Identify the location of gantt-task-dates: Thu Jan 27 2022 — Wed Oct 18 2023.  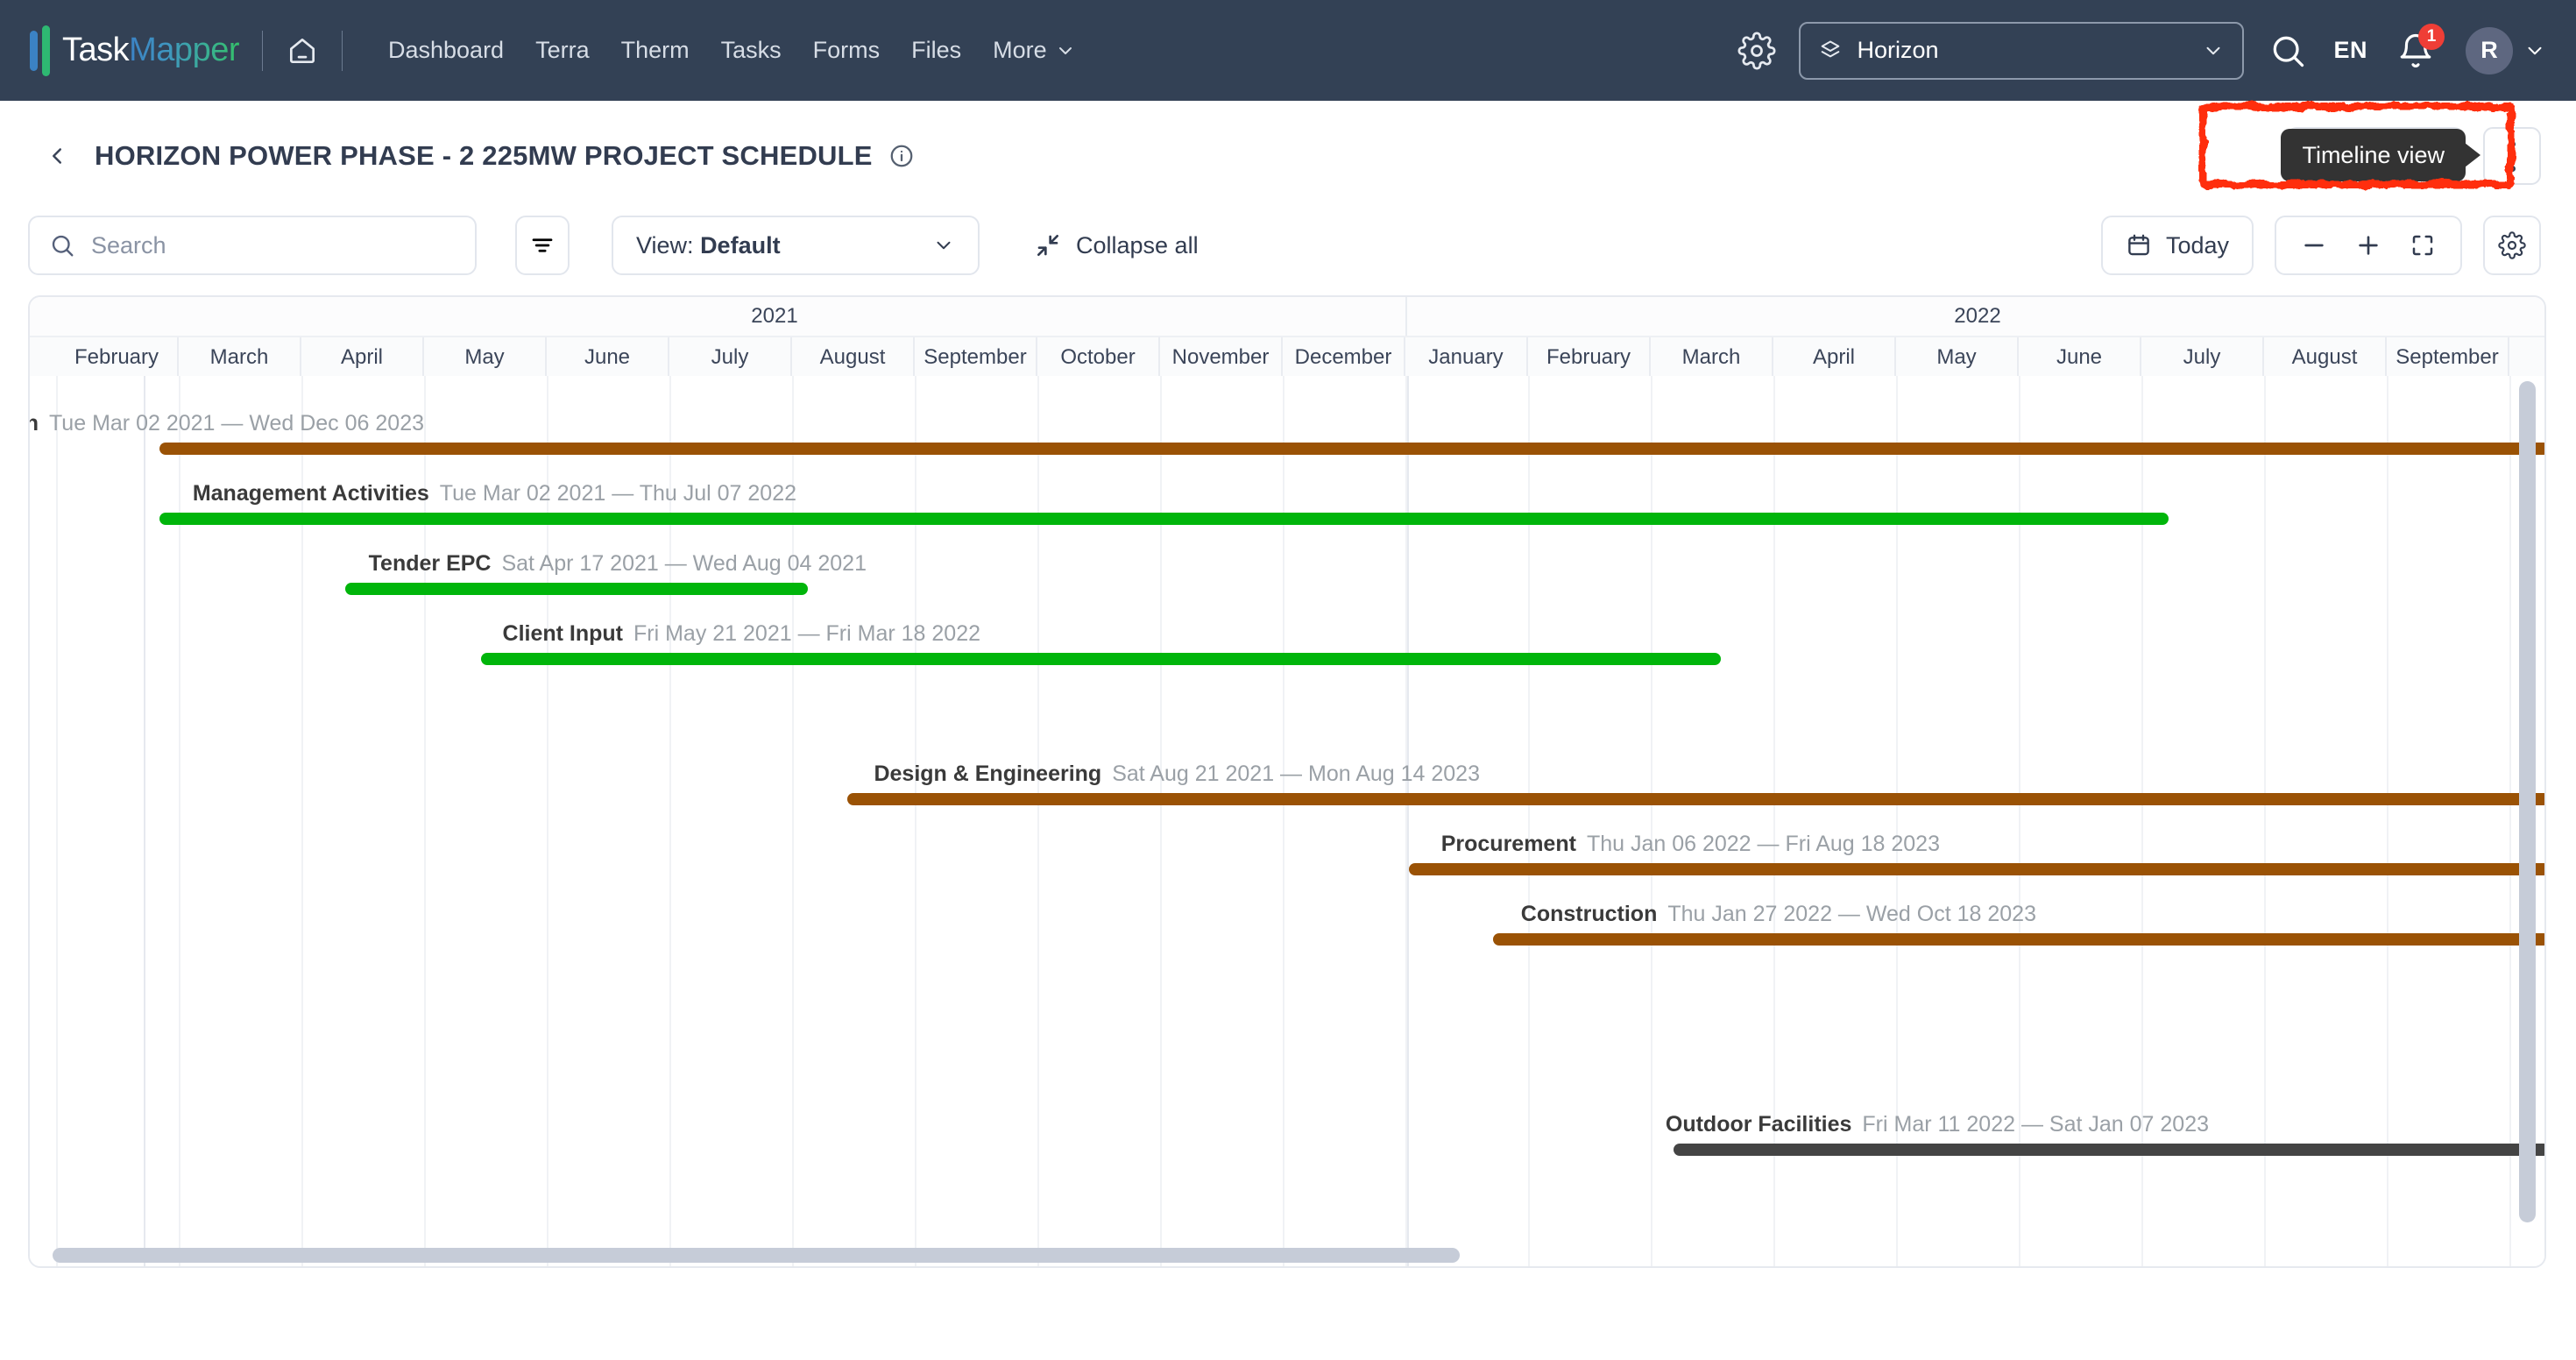
(1851, 914).